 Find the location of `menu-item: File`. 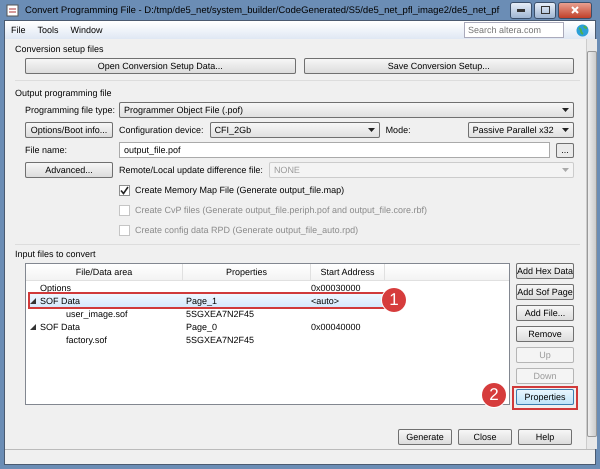

menu-item: File is located at coordinates (18, 30).